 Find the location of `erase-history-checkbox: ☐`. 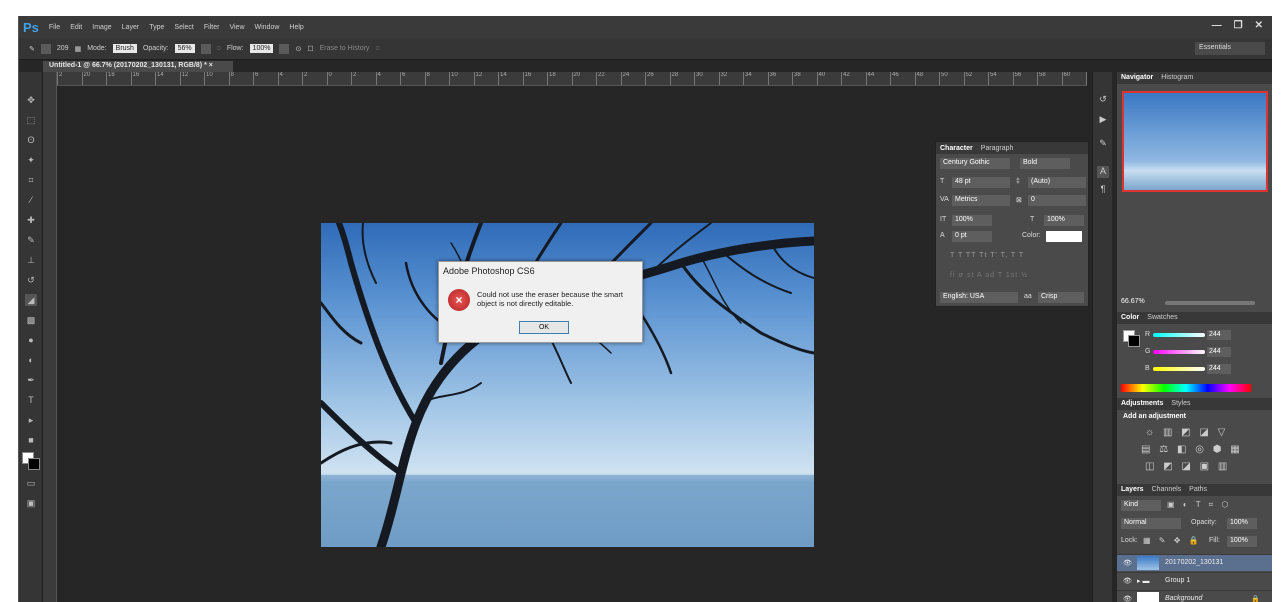

erase-history-checkbox: ☐ is located at coordinates (310, 49).